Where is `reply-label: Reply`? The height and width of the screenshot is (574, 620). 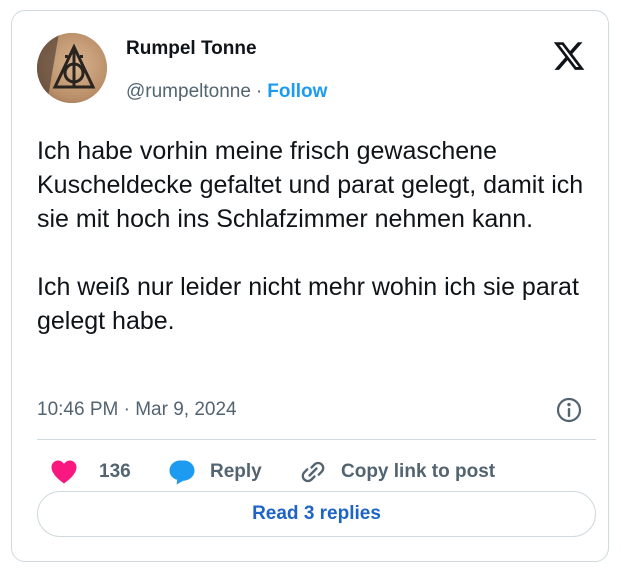
reply-label: Reply is located at coordinates (236, 471).